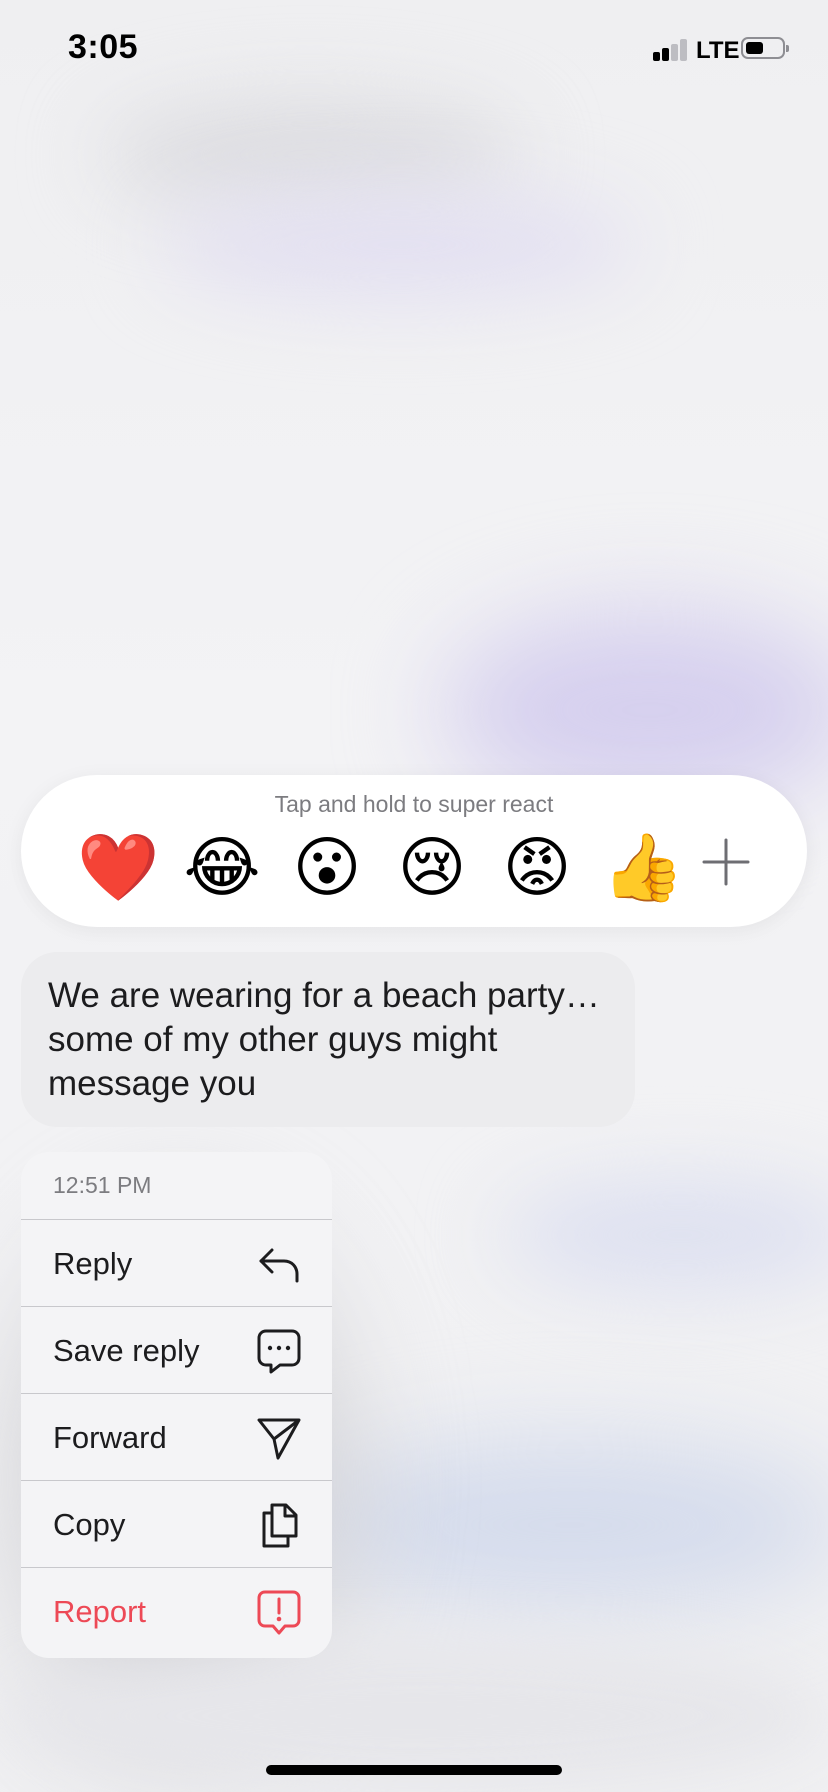 The image size is (828, 1792). What do you see at coordinates (176, 1263) in the screenshot?
I see `reply-menu-item: Reply` at bounding box center [176, 1263].